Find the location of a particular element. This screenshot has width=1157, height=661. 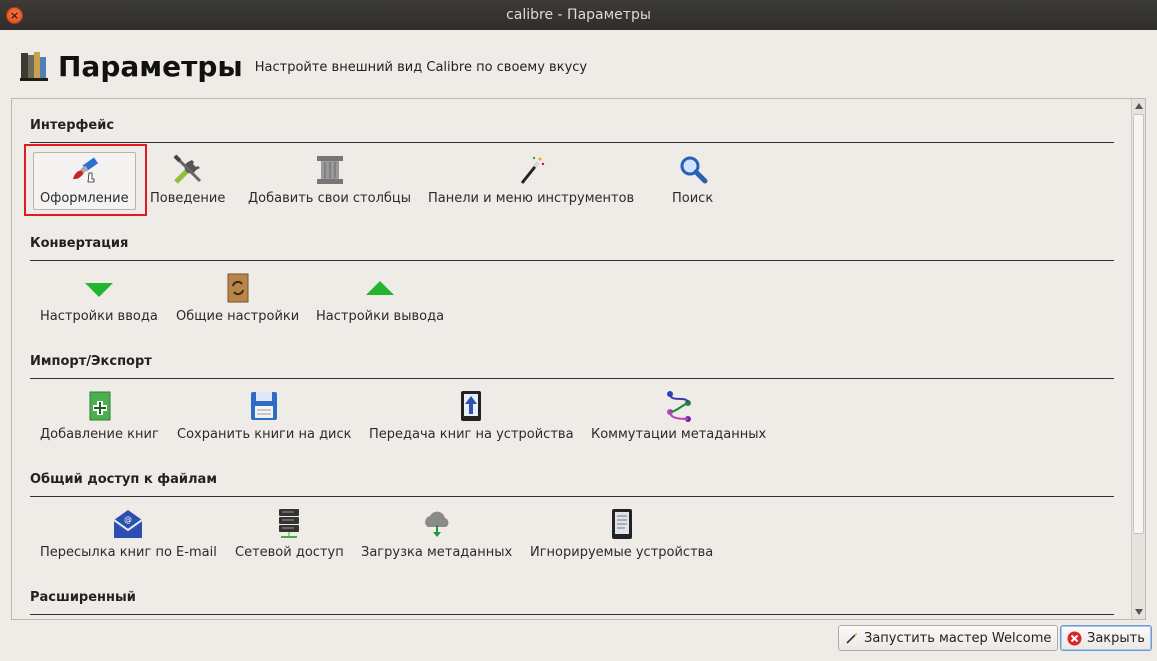

pref-behavior: Поведение is located at coordinates (187, 183).